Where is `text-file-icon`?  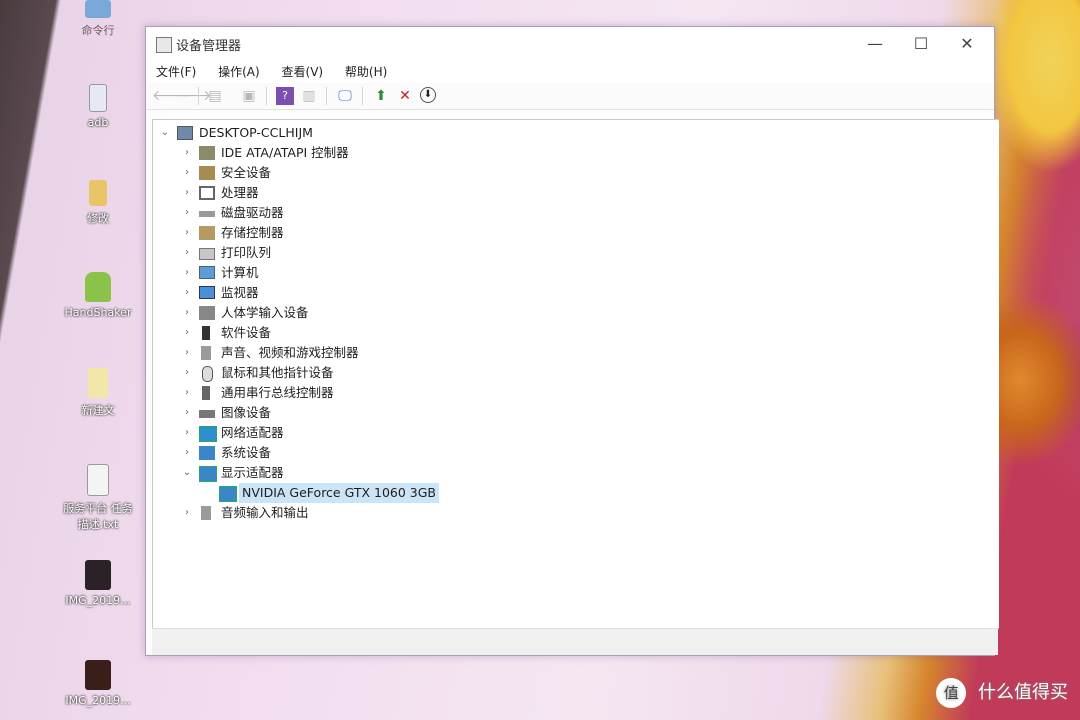 text-file-icon is located at coordinates (98, 480).